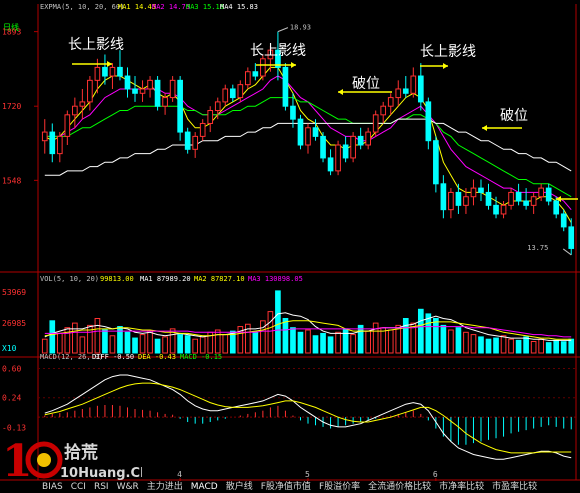  What do you see at coordinates (128, 487) in the screenshot?
I see `tab-3: W&R` at bounding box center [128, 487].